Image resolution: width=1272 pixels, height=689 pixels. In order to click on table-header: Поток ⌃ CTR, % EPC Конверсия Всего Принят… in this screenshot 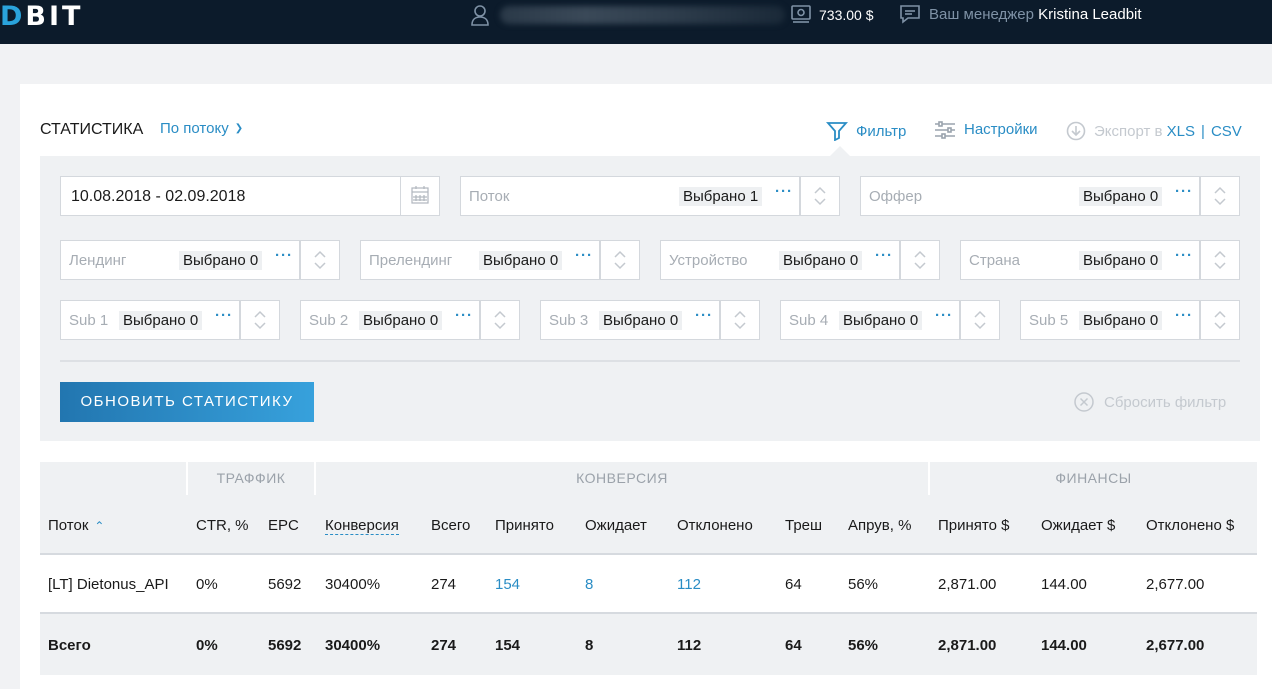, I will do `click(648, 525)`.